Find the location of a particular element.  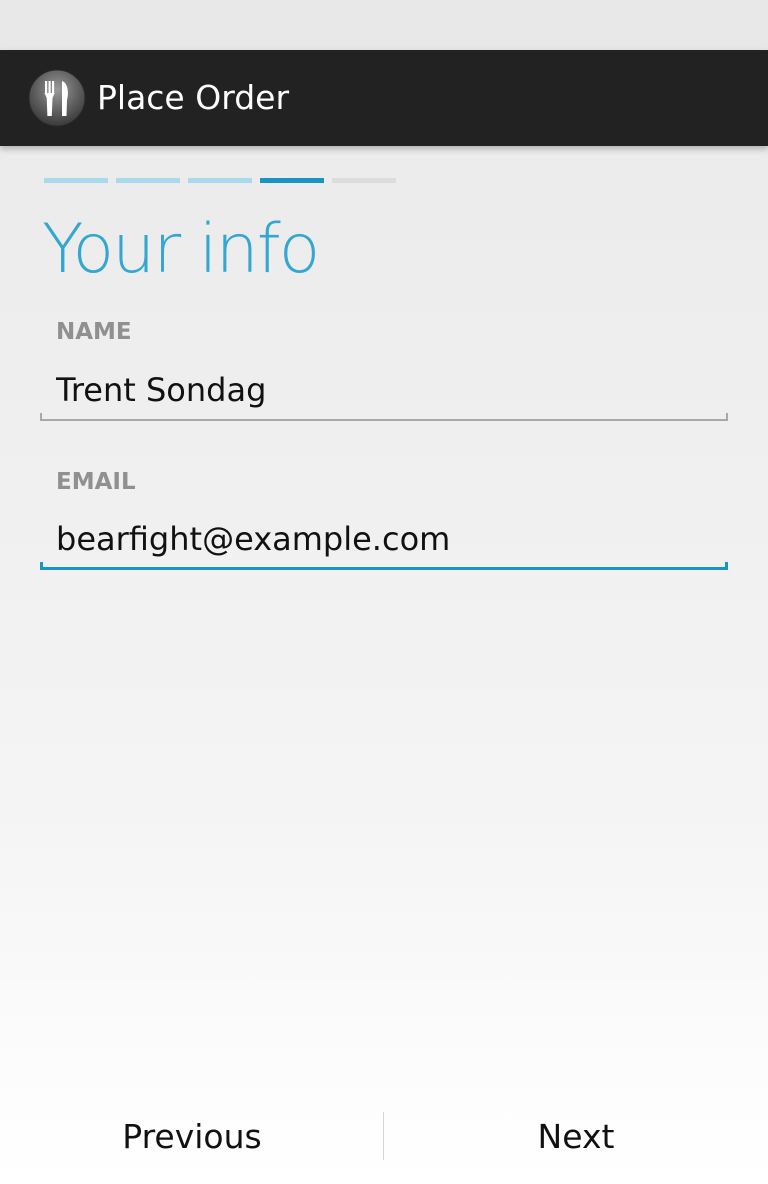

email-field-underline is located at coordinates (384, 566).